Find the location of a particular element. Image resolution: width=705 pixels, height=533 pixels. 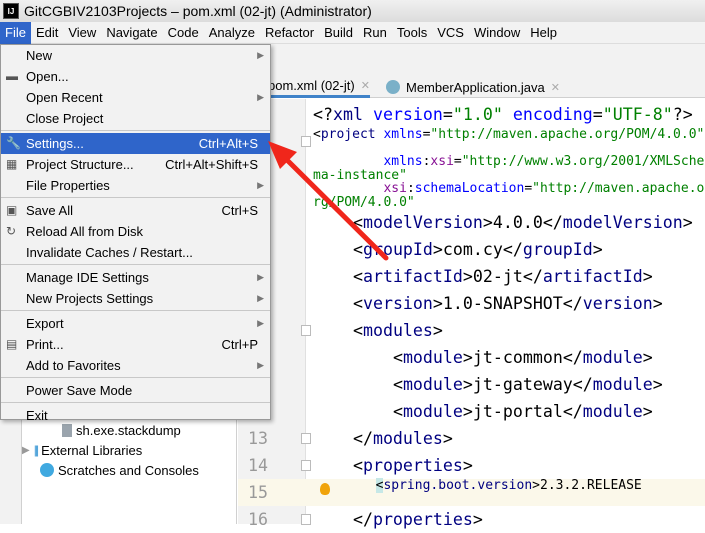

code-text: <?xml version="1.0" encoding="UTF-8"?> is located at coordinates (509, 114).